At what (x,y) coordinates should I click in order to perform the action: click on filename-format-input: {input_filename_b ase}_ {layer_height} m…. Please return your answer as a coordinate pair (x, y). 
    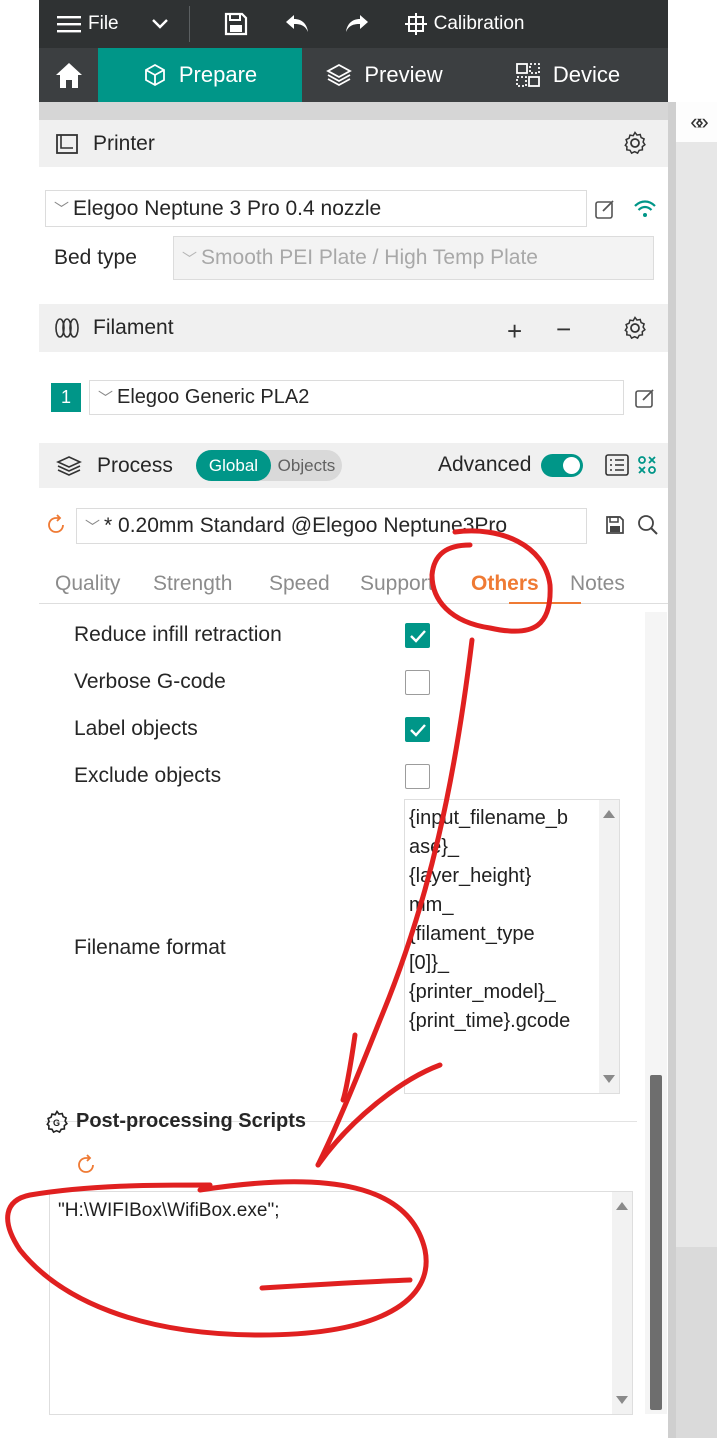
    Looking at the image, I should click on (512, 946).